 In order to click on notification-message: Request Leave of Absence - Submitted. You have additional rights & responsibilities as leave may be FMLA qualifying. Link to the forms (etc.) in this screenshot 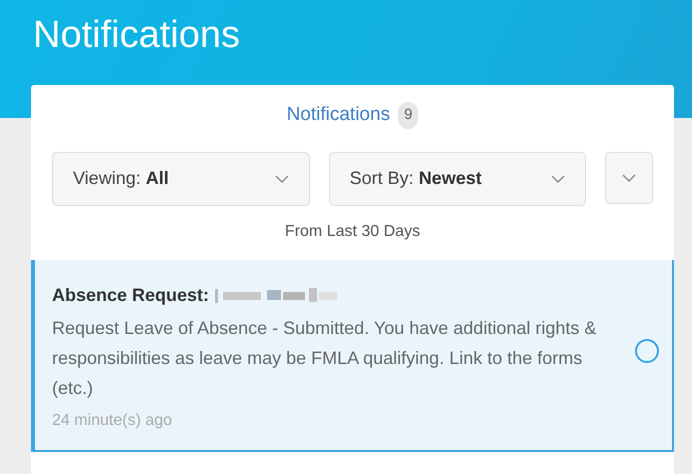, I will do `click(325, 358)`.